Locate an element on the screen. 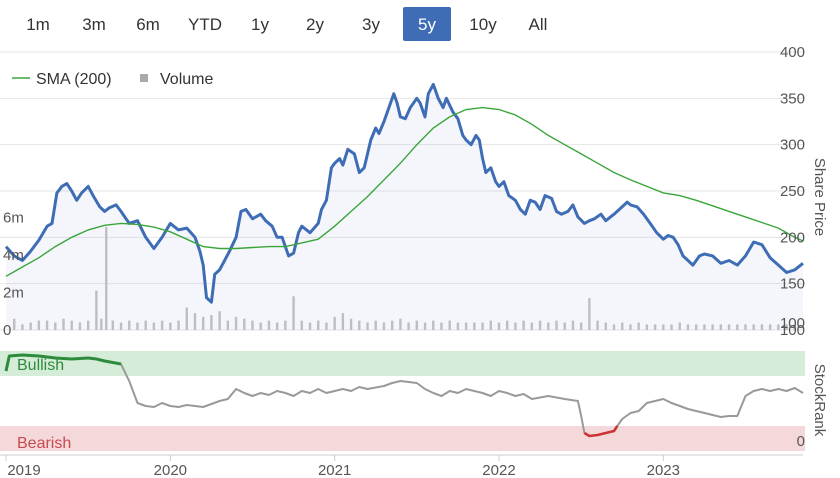 The height and width of the screenshot is (478, 840). range-button-10y: 10y is located at coordinates (483, 24).